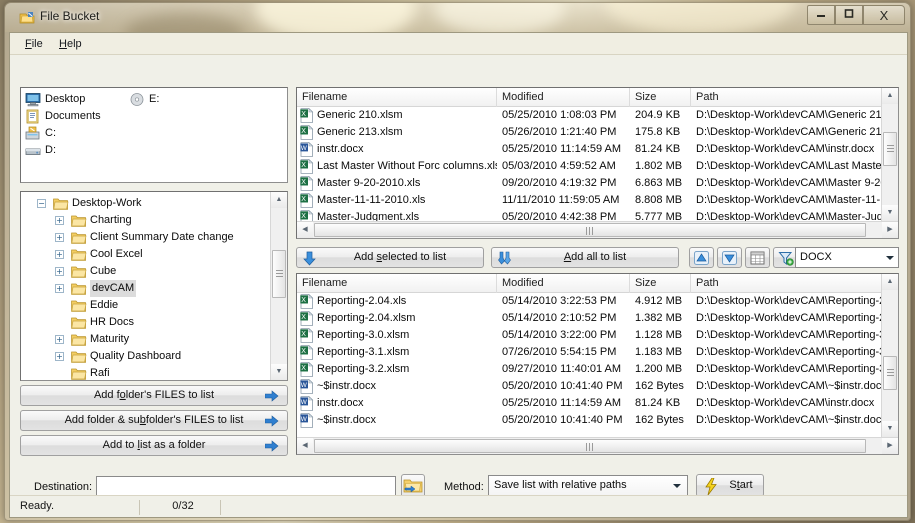 The image size is (915, 523). What do you see at coordinates (457, 17) in the screenshot?
I see `title-bar: File Bucket X` at bounding box center [457, 17].